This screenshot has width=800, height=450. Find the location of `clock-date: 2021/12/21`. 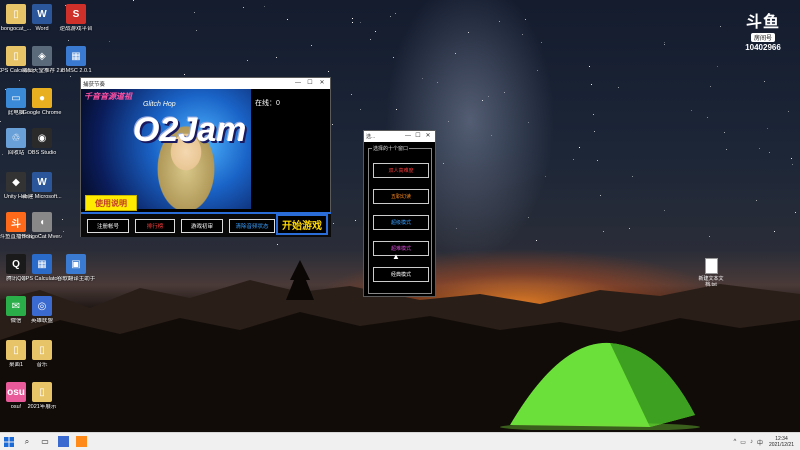

clock-date: 2021/12/21 is located at coordinates (781, 445).